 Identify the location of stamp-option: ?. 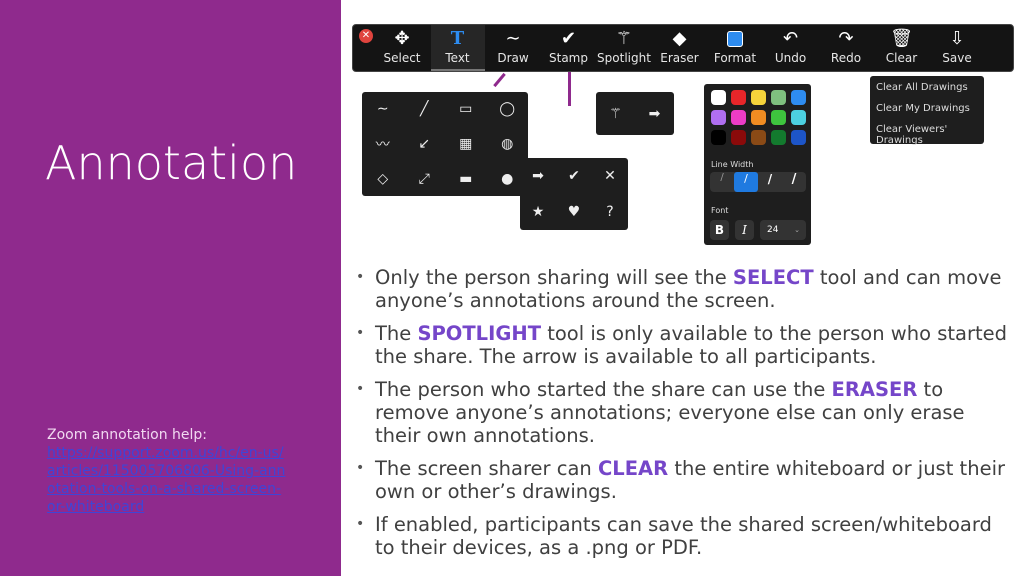
(609, 212).